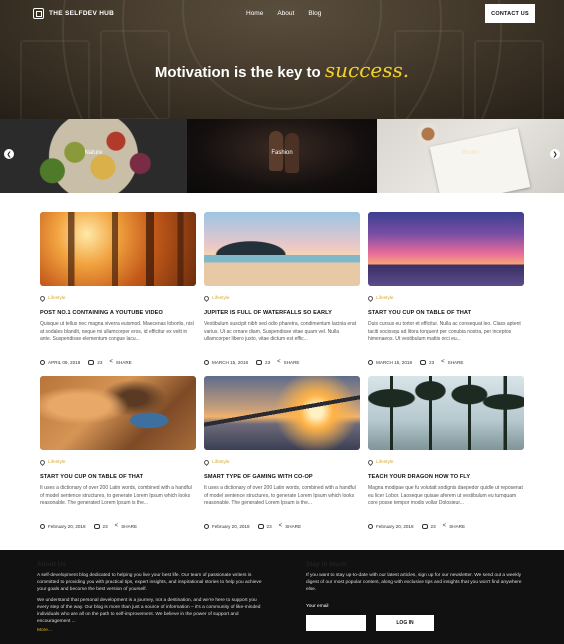 The height and width of the screenshot is (644, 564). I want to click on logo-text: THE SELFDEV HUB, so click(82, 13).